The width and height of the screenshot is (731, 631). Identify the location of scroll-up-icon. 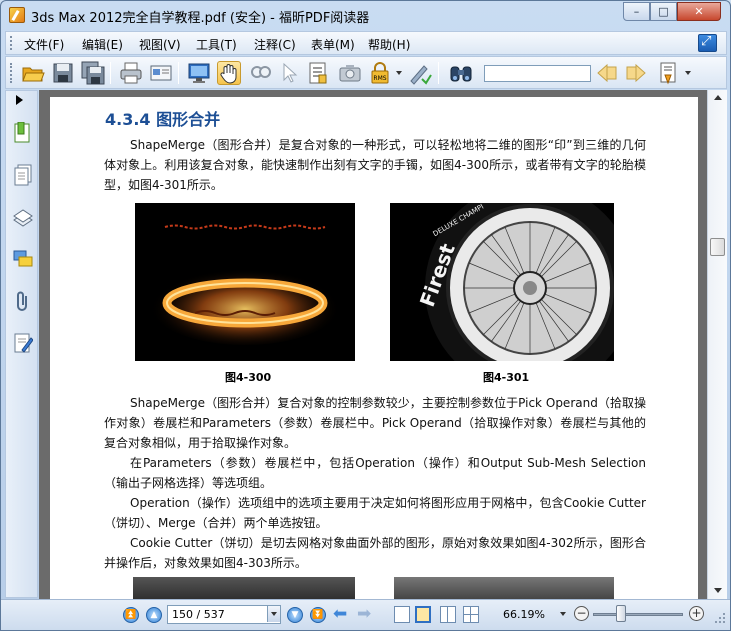
(718, 97).